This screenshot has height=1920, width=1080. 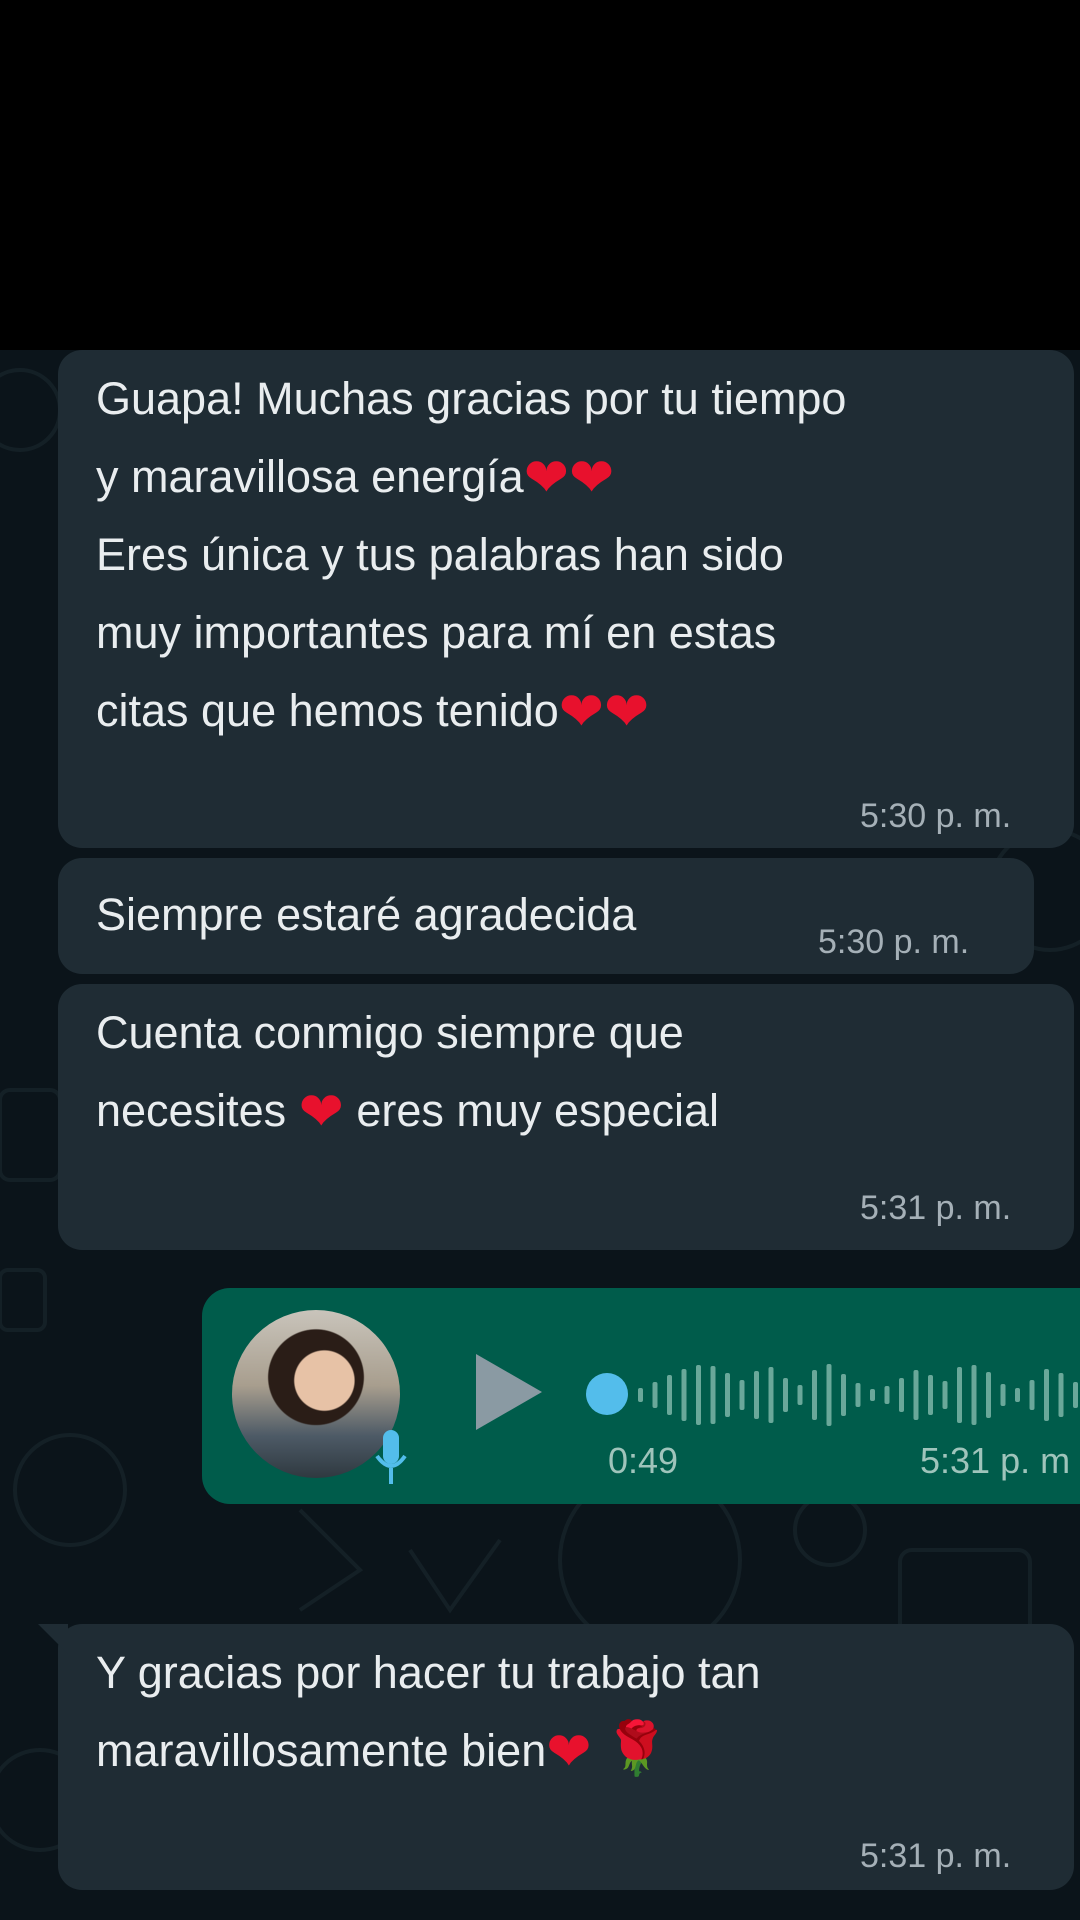 What do you see at coordinates (643, 1460) in the screenshot?
I see `voice-duration: 0:49` at bounding box center [643, 1460].